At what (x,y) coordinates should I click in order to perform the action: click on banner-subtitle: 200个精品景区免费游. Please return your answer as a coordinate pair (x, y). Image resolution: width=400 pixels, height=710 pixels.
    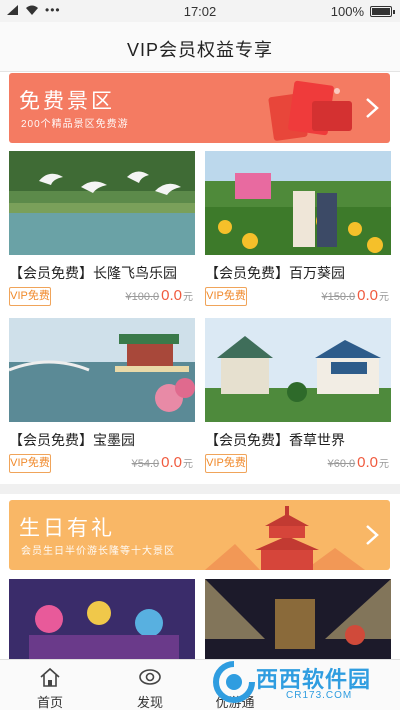
    Looking at the image, I should click on (75, 124).